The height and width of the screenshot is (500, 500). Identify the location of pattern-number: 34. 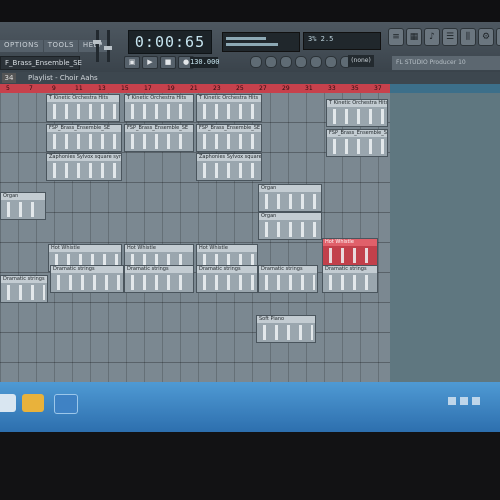
(9, 78).